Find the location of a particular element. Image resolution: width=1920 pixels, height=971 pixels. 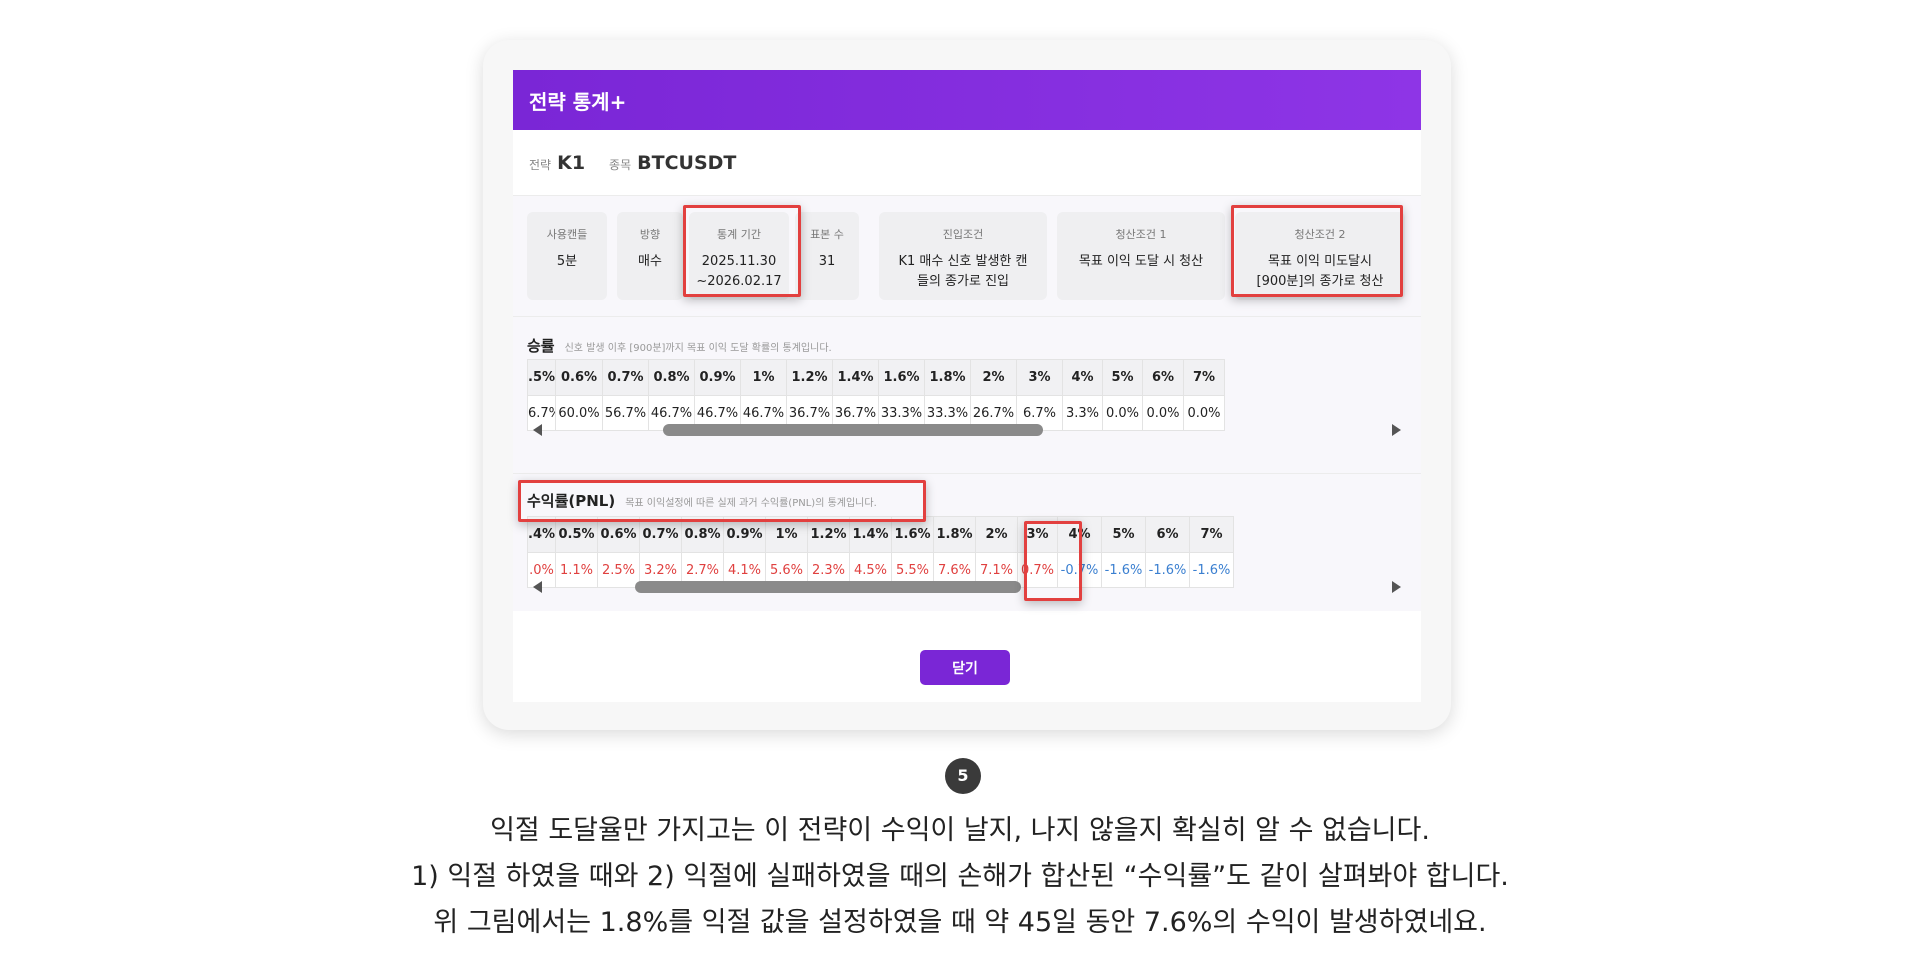

condition-card-entry: 진입조건 K1 매수 신호 발생한 캔 들의 종가로 진입 is located at coordinates (963, 256).